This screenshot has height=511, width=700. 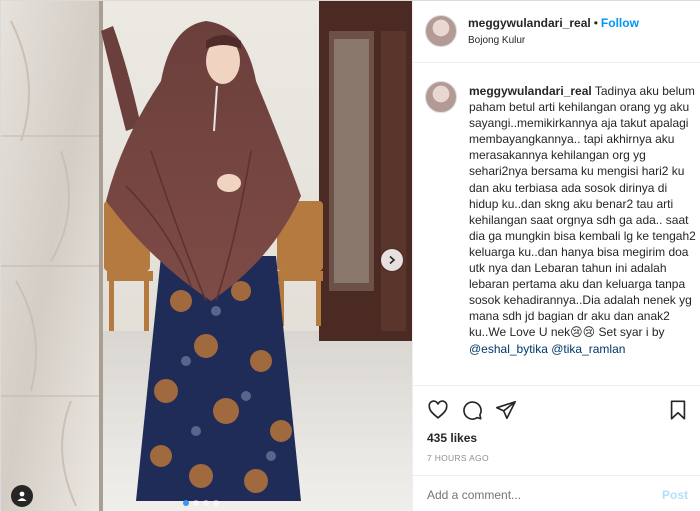 What do you see at coordinates (201, 503) in the screenshot?
I see `carousel-indicator` at bounding box center [201, 503].